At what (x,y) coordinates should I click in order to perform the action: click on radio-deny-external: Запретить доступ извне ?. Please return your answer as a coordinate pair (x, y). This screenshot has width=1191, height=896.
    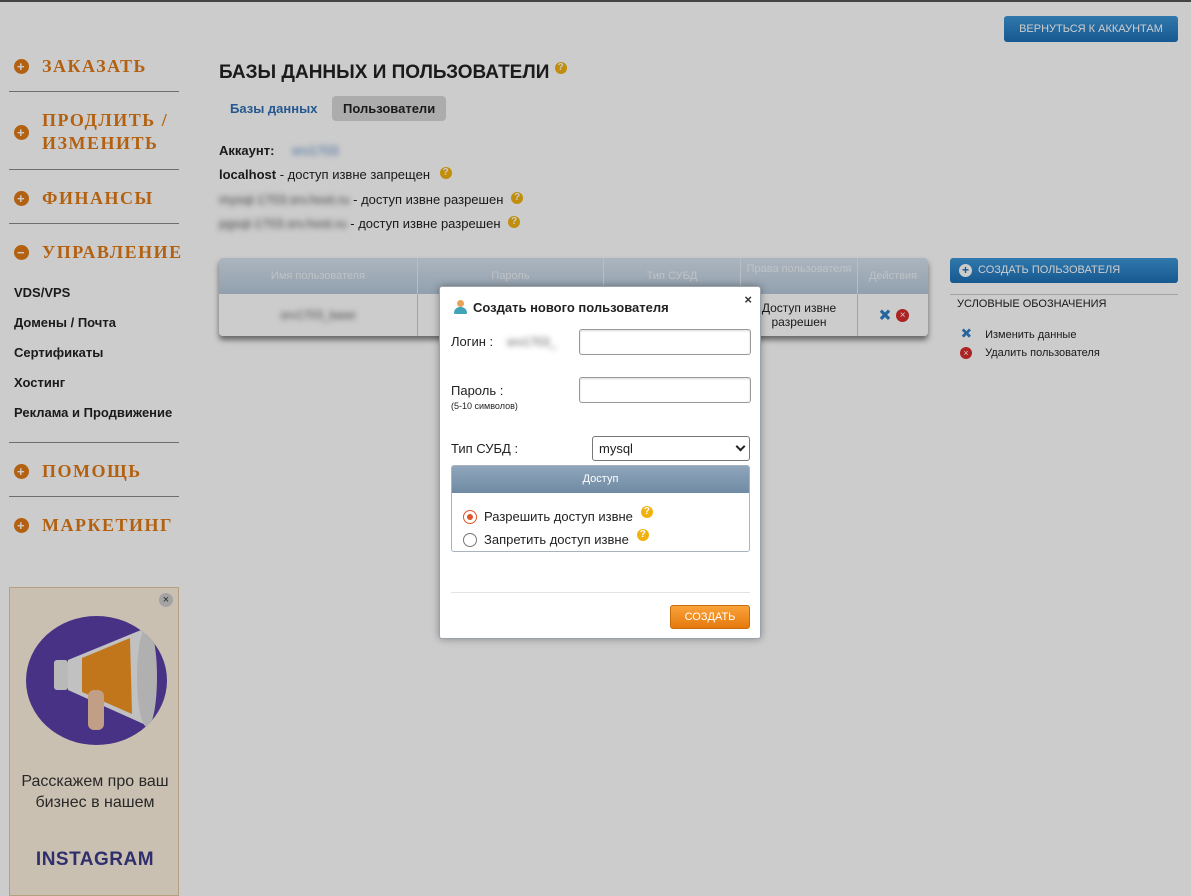
    Looking at the image, I should click on (556, 537).